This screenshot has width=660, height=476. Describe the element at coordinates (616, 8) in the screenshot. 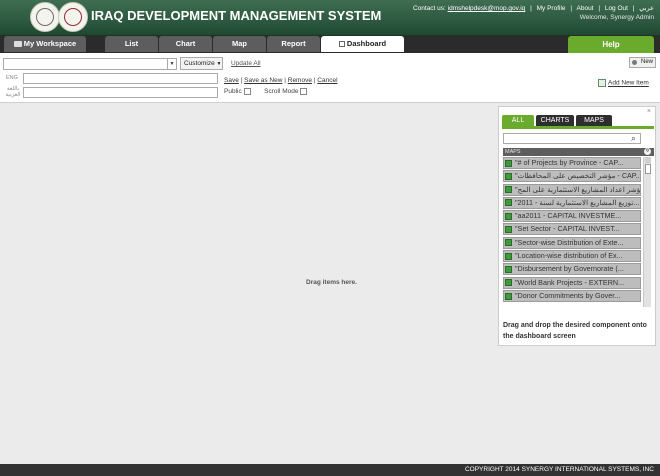

I see `logout-link: Log Out` at that location.